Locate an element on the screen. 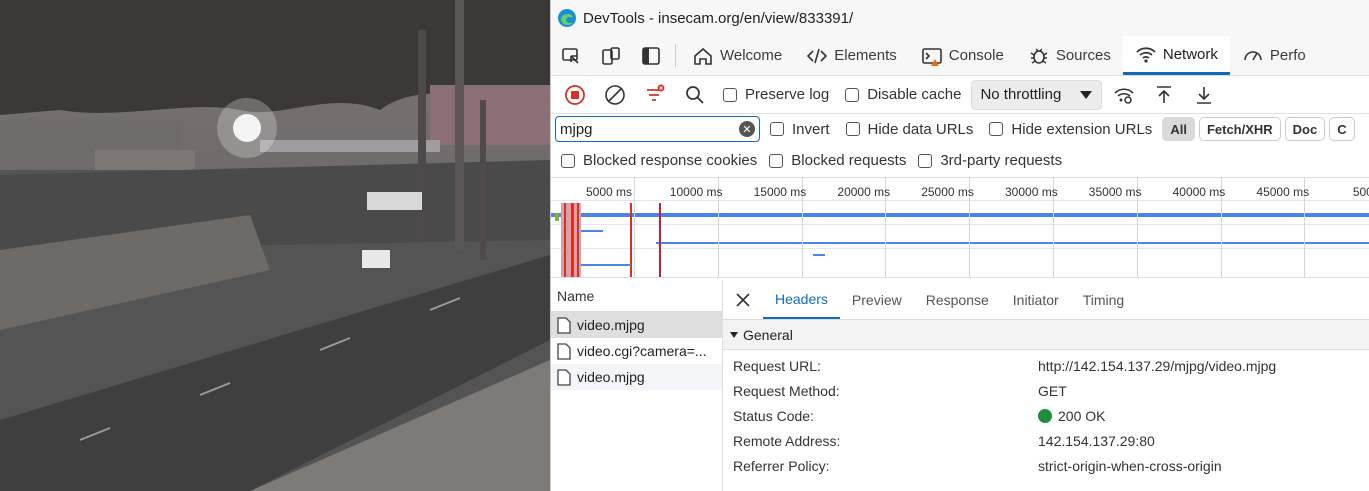  close-icon is located at coordinates (743, 299).